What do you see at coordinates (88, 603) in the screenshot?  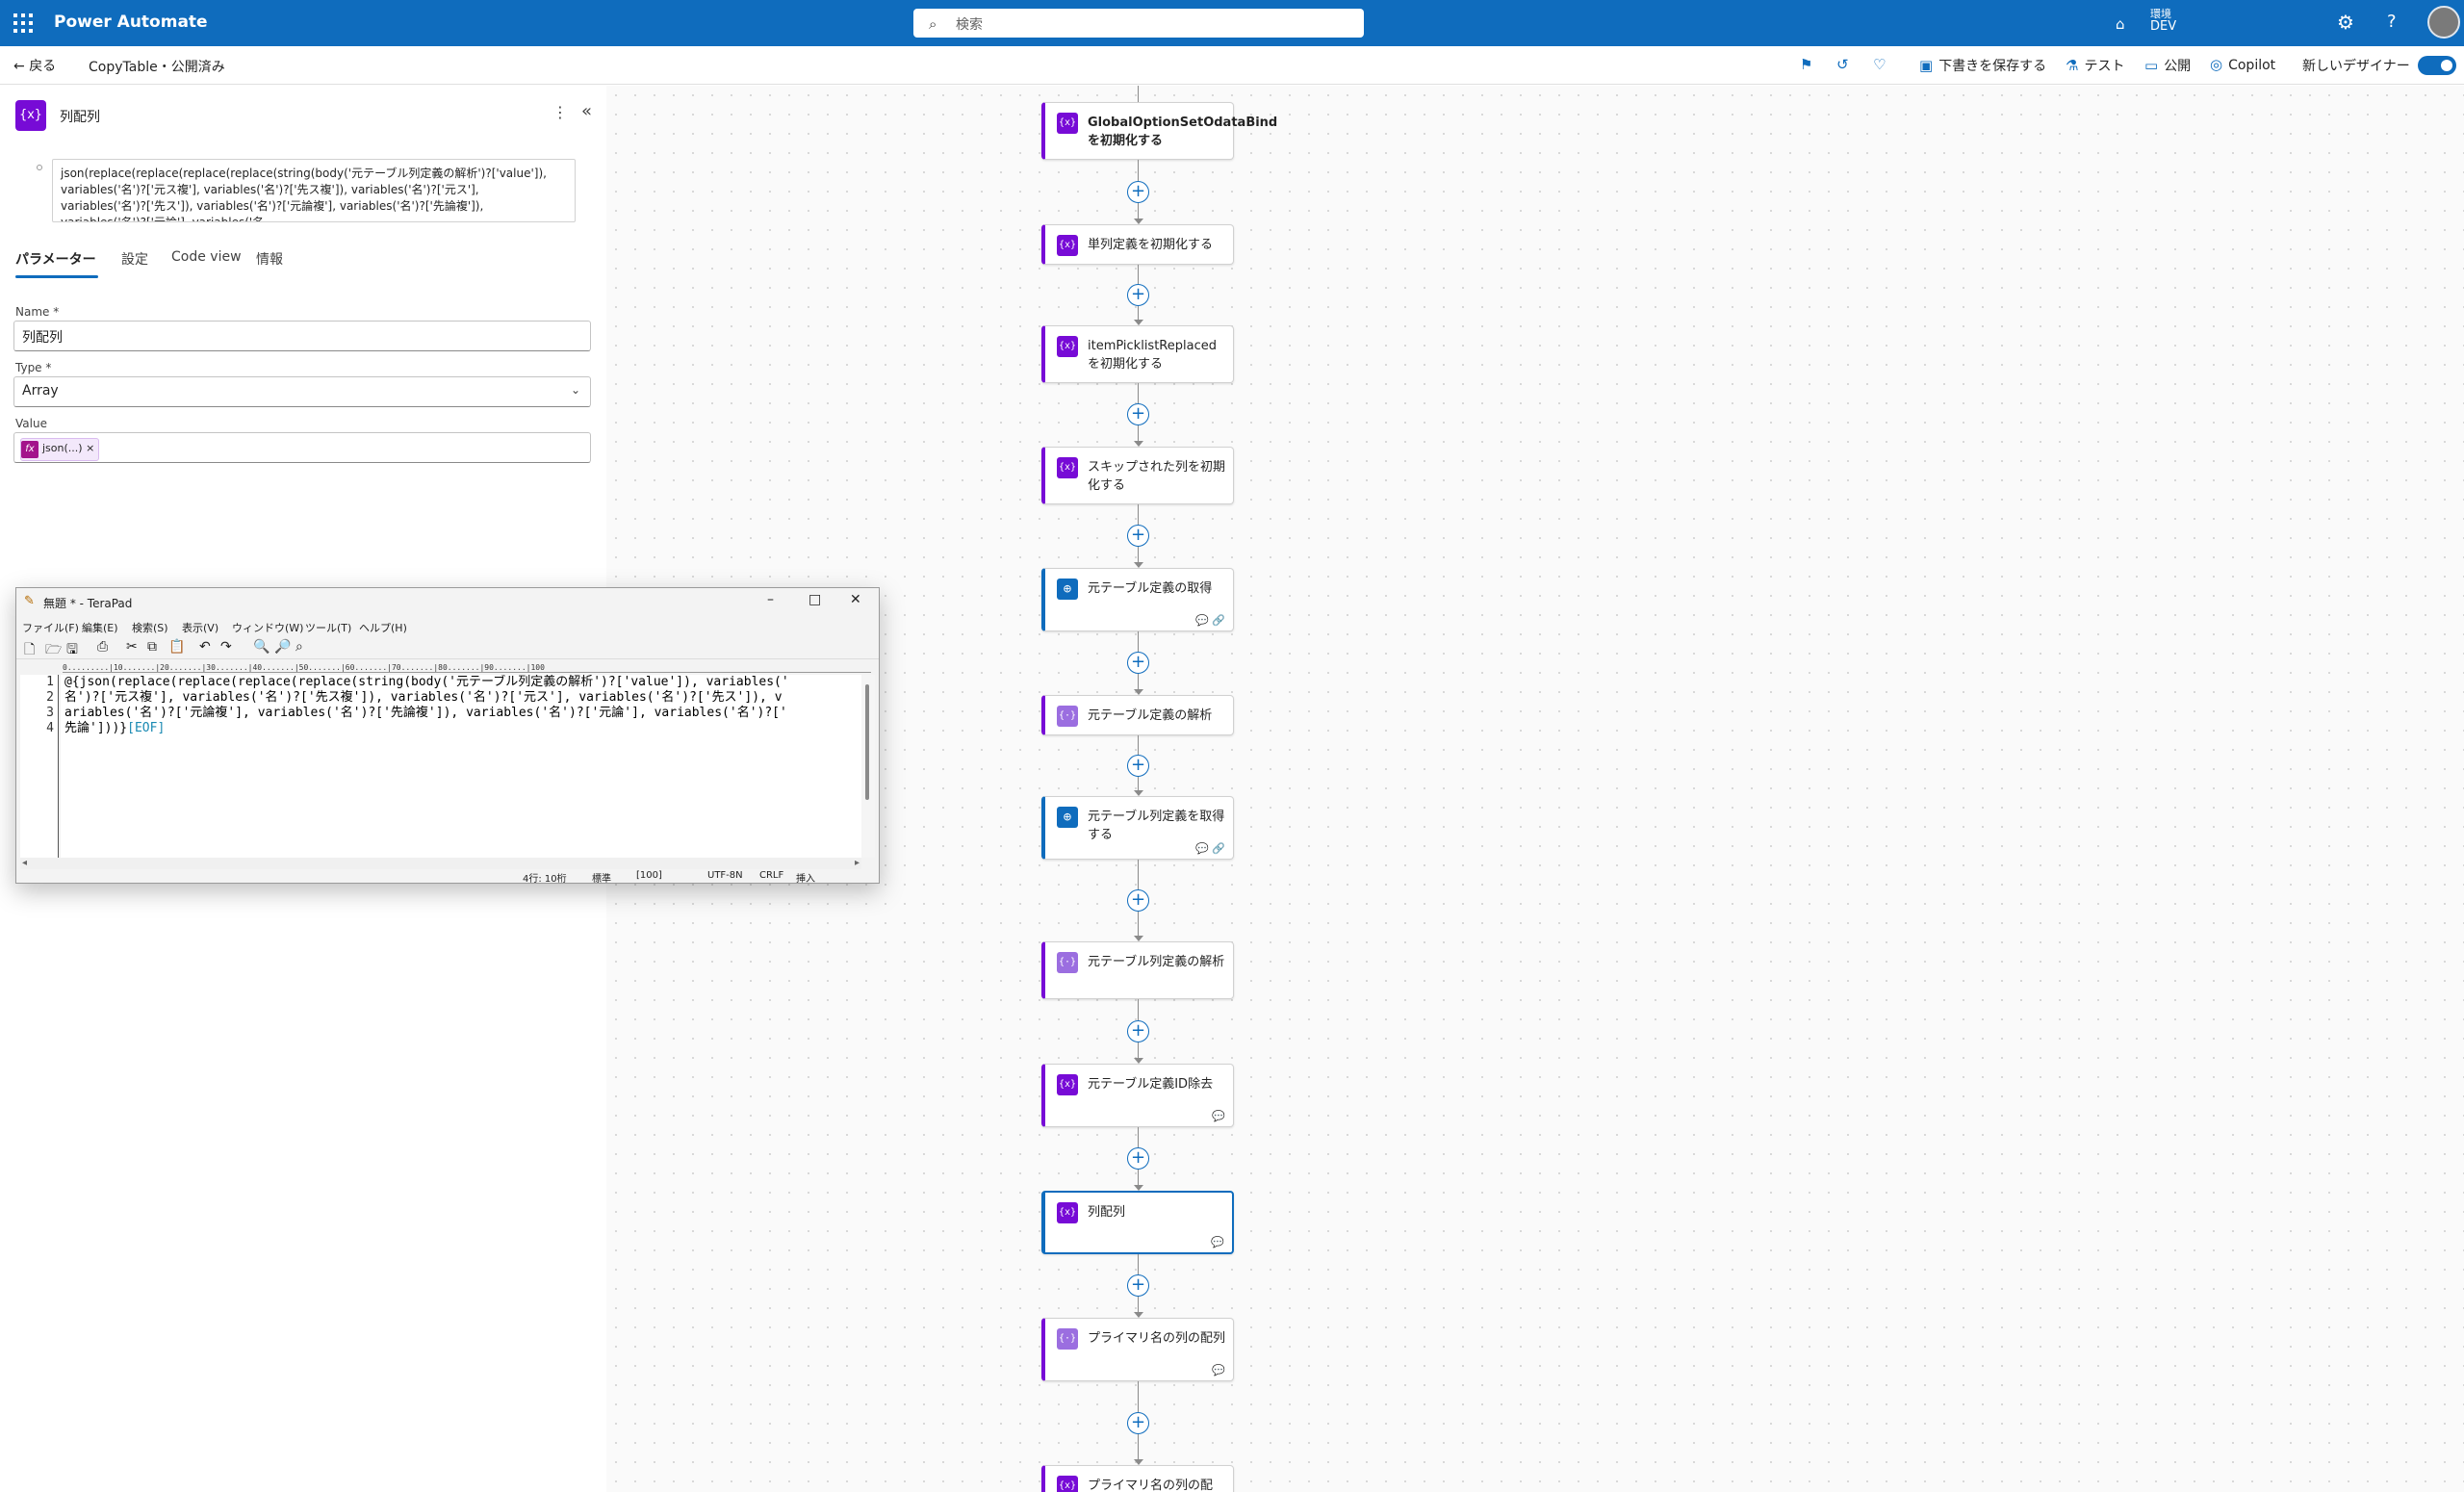 I see `terapad-title: 無題 * - TeraPad` at bounding box center [88, 603].